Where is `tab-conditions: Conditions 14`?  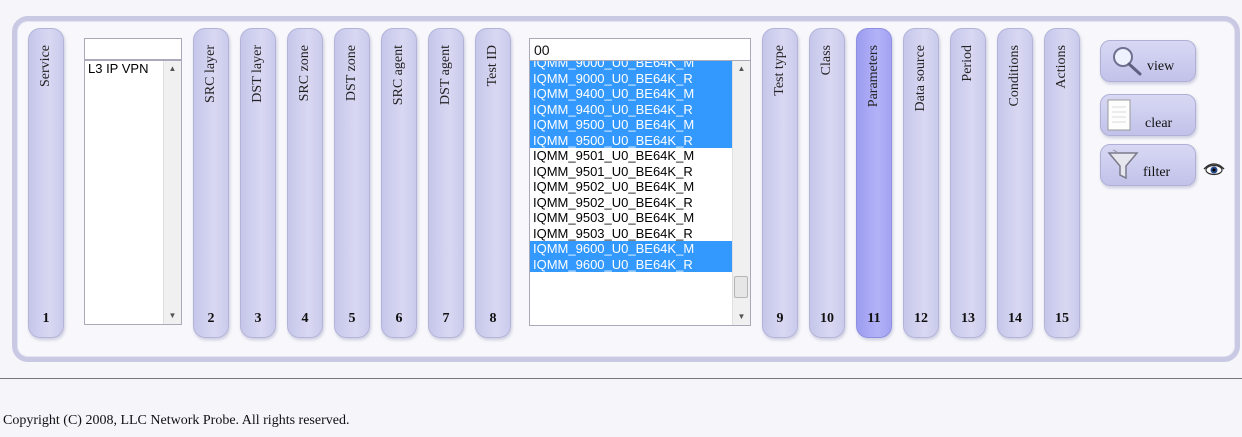
tab-conditions: Conditions 14 is located at coordinates (1015, 183).